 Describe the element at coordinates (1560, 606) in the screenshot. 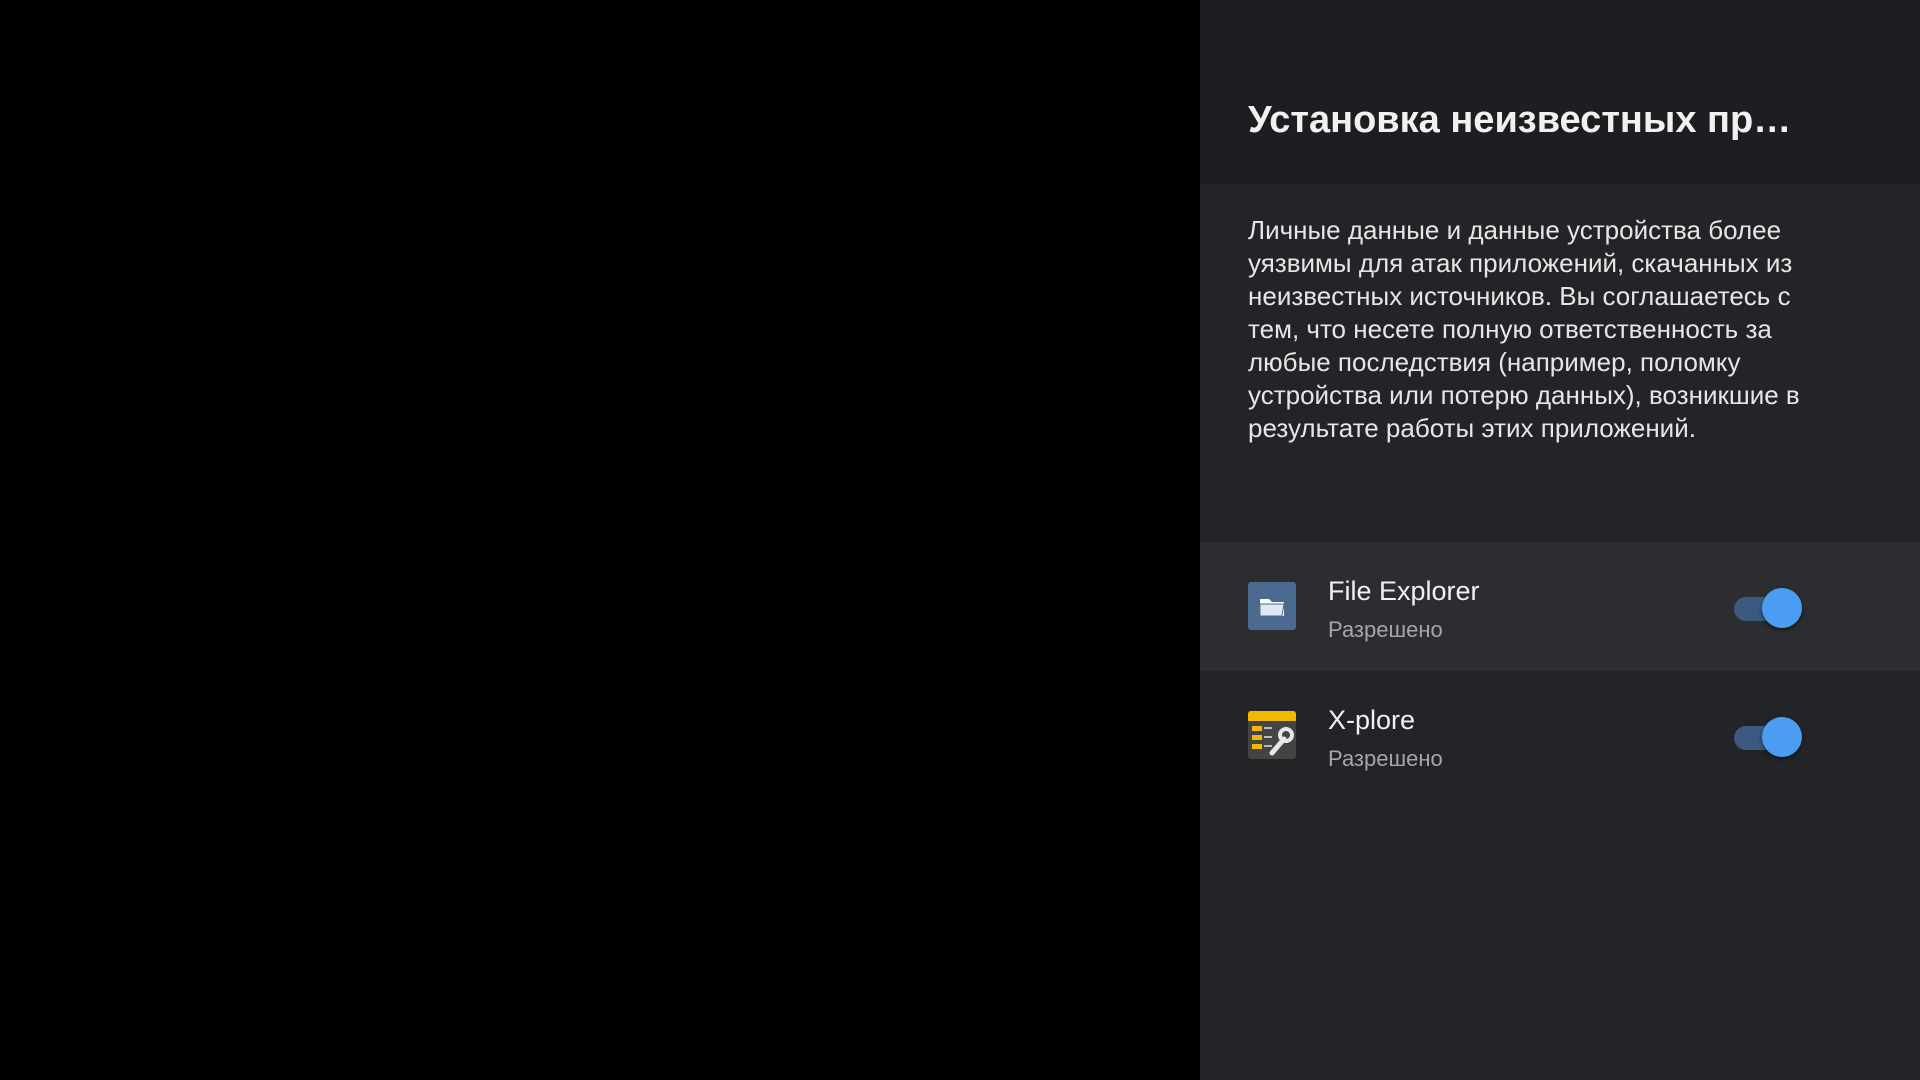

I see `app-row-file-explorer: File Explorer Разрешено` at that location.